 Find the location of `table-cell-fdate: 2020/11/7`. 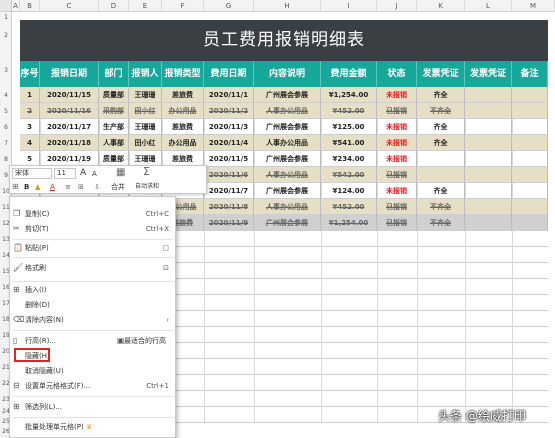

table-cell-fdate: 2020/11/7 is located at coordinates (229, 191).